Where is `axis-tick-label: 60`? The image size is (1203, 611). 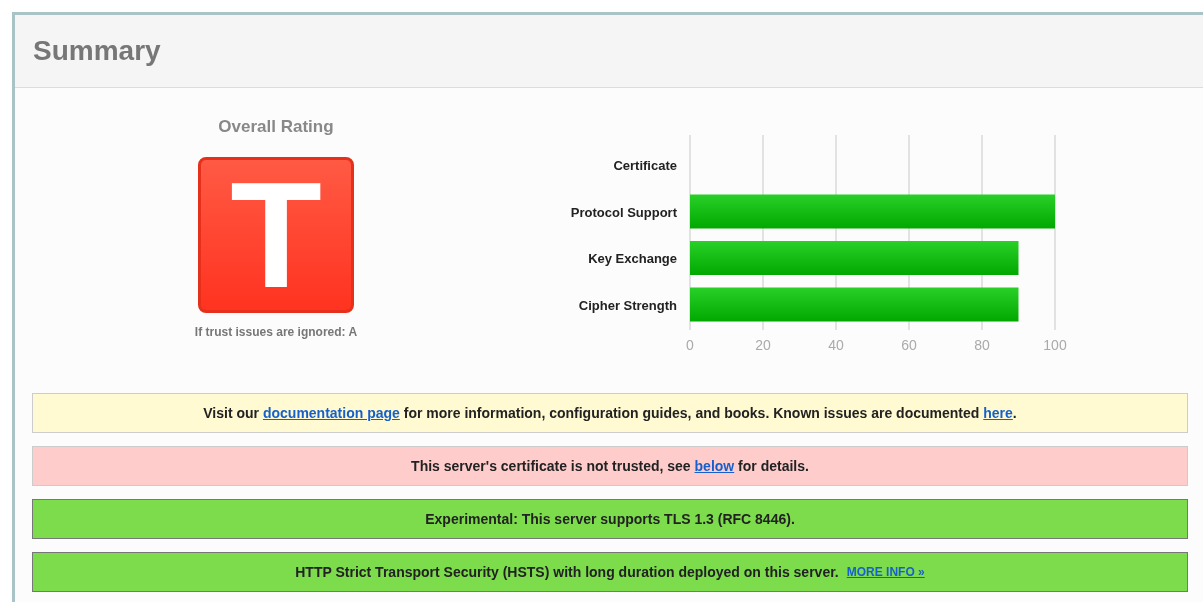
axis-tick-label: 60 is located at coordinates (909, 345).